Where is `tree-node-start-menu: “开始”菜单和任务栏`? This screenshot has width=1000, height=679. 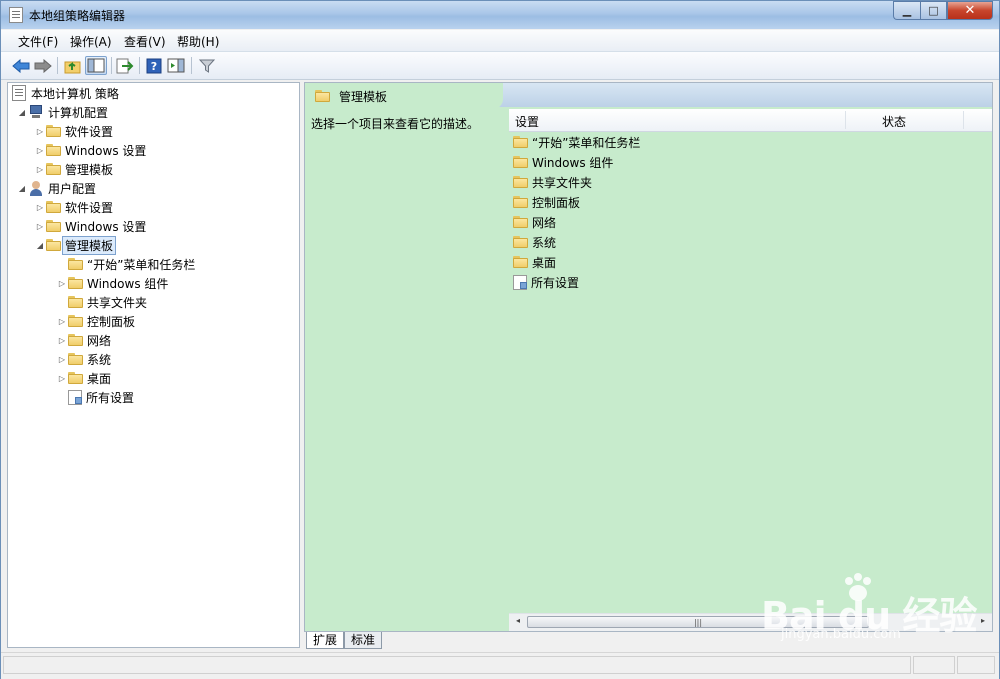
tree-node-start-menu: “开始”菜单和任务栏 is located at coordinates (125, 264).